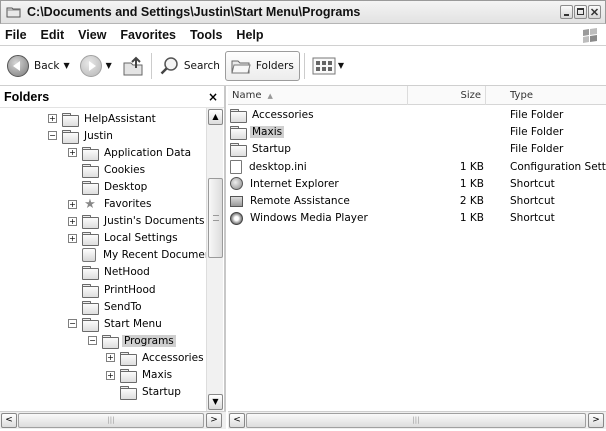 This screenshot has height=431, width=606. I want to click on menu-help: Help, so click(249, 35).